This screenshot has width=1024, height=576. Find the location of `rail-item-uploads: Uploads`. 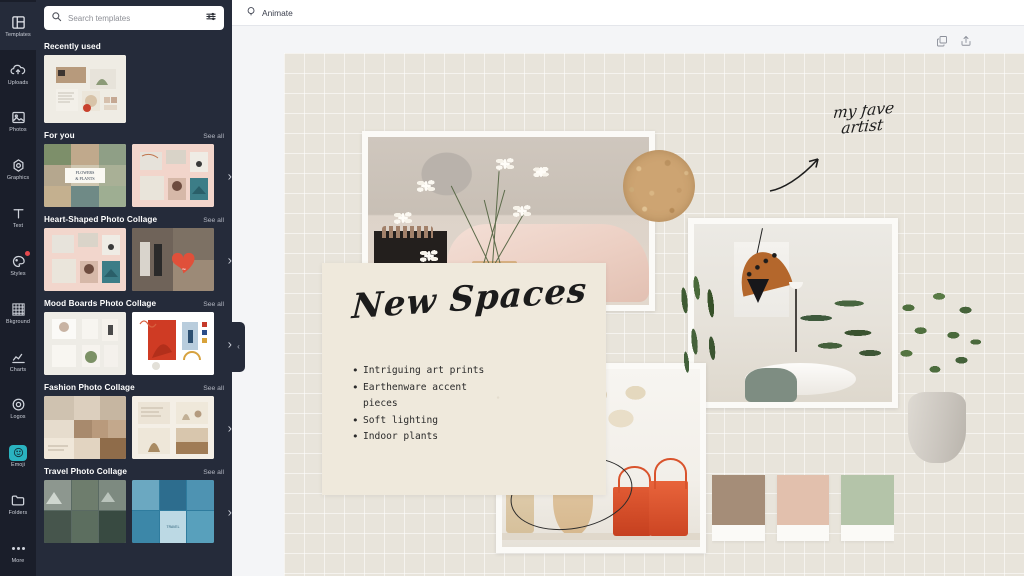

rail-item-uploads: Uploads is located at coordinates (18, 74).